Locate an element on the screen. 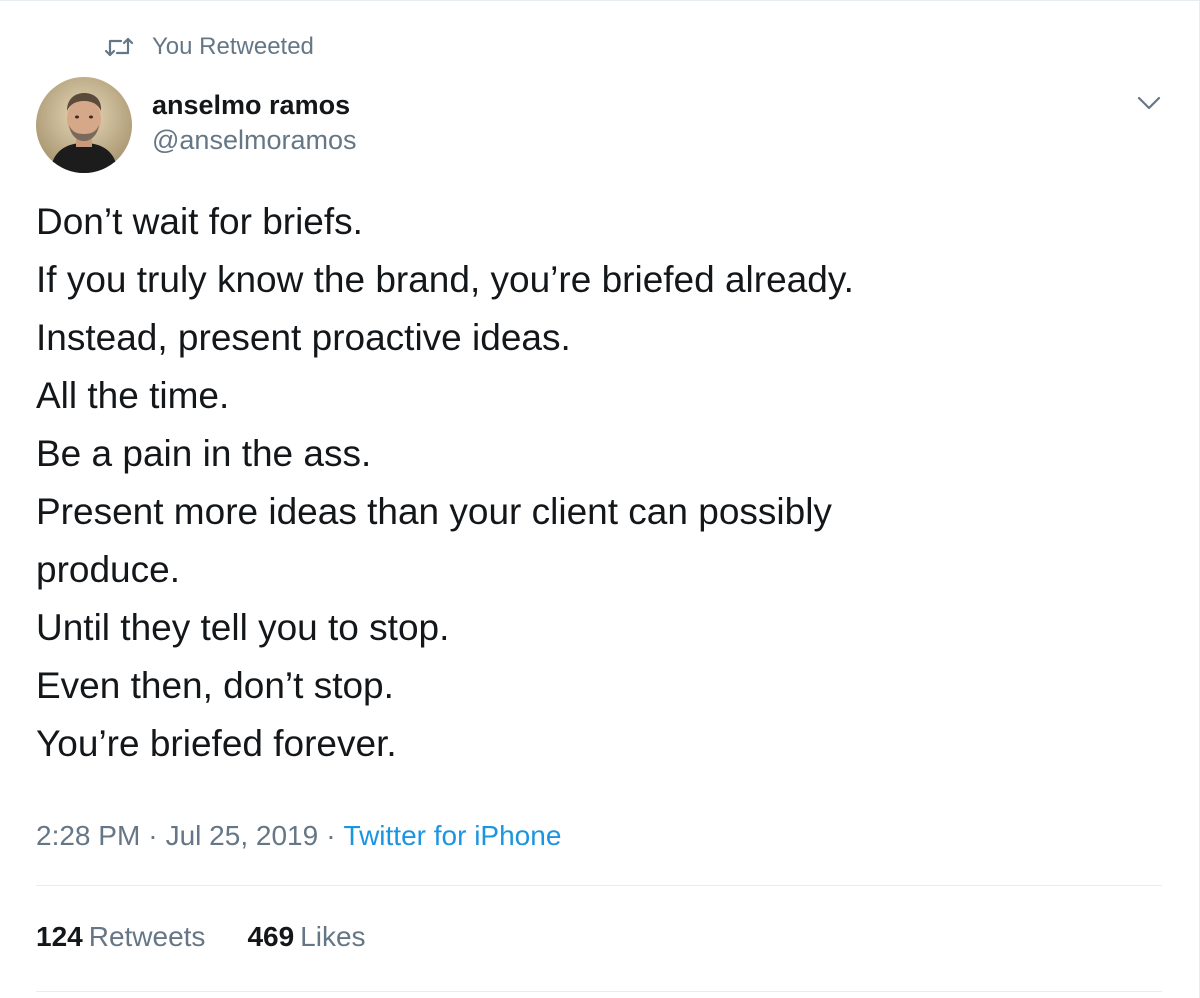 Image resolution: width=1200 pixels, height=998 pixels. retweets-label: Retweets is located at coordinates (147, 936).